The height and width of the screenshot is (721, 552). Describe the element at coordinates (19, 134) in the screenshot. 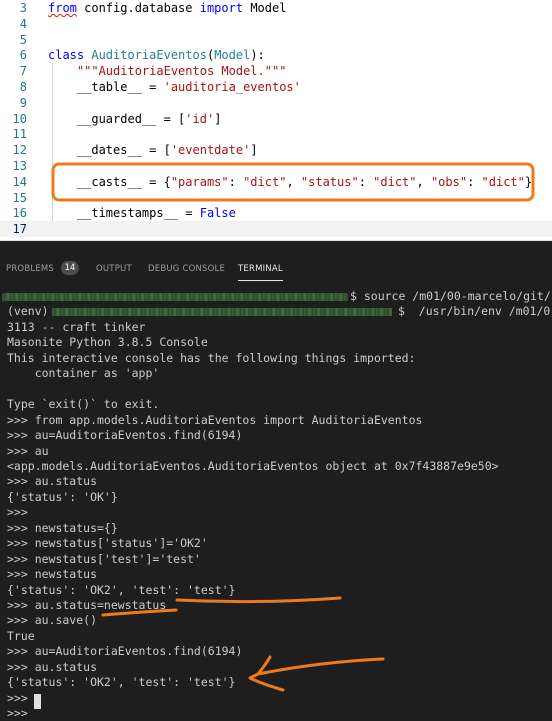

I see `line-number: 11` at that location.